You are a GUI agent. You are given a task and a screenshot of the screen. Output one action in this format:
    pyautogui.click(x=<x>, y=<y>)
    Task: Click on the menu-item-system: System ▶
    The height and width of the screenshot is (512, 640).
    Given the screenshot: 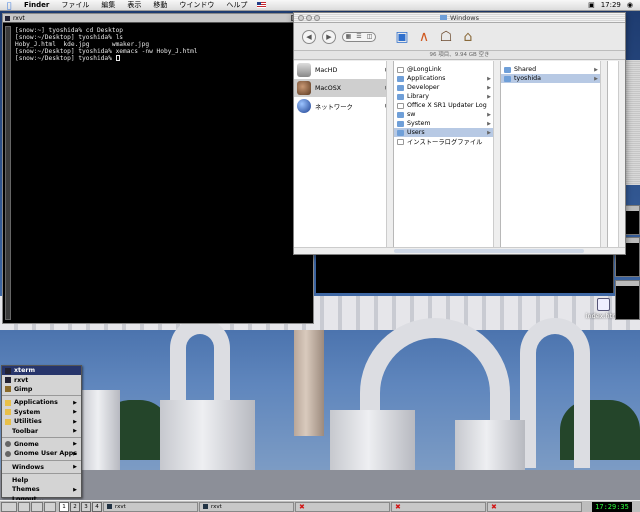 What is the action you would take?
    pyautogui.click(x=41, y=412)
    